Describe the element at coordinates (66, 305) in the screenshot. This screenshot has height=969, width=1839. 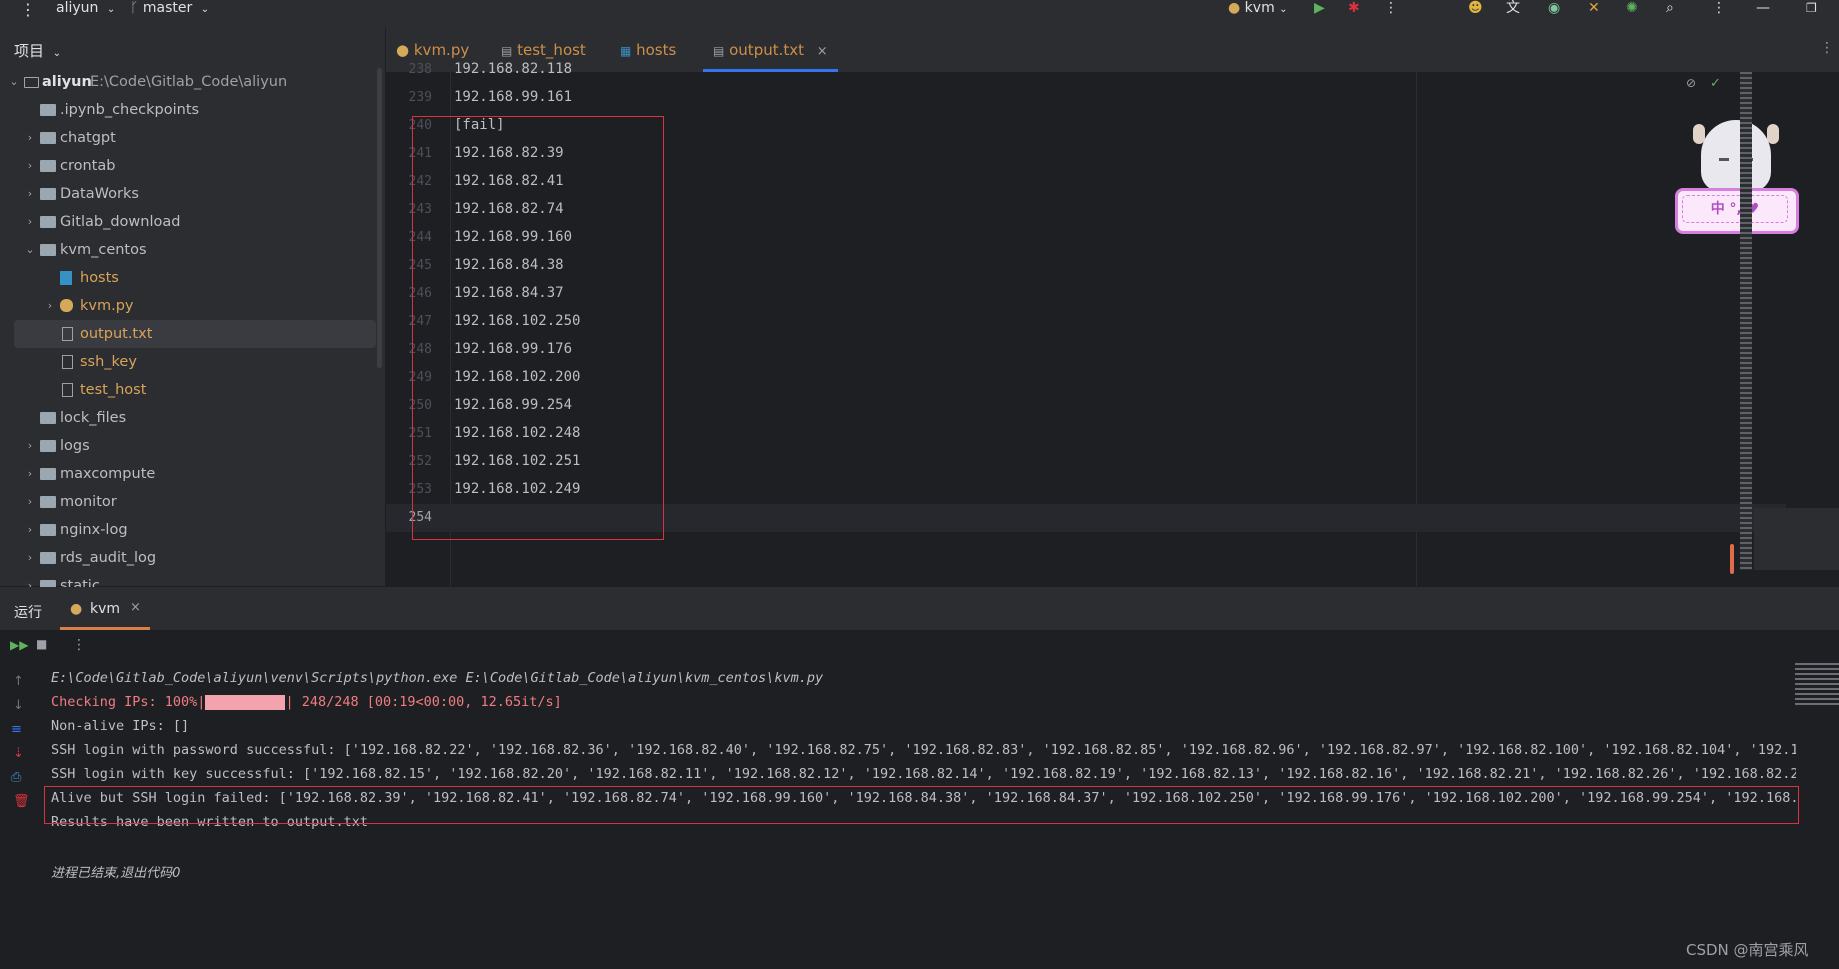
I see `python-icon` at that location.